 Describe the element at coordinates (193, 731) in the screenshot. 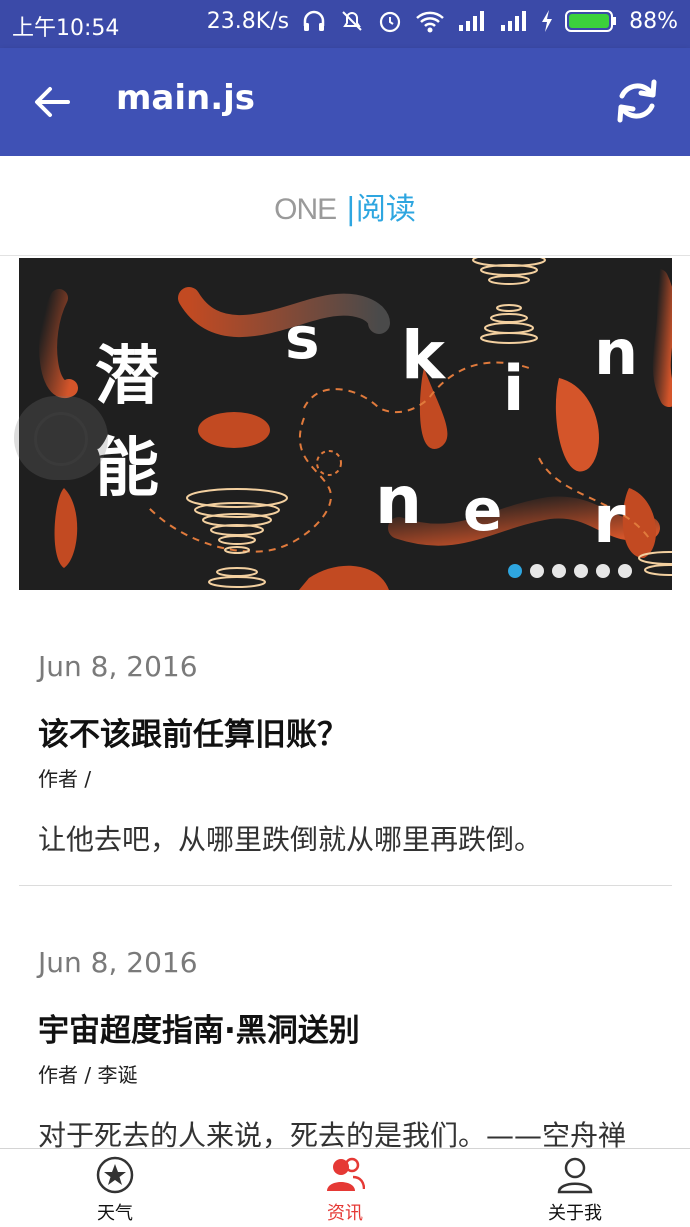

I see `article-title: 该不该跟前任算旧账？` at that location.